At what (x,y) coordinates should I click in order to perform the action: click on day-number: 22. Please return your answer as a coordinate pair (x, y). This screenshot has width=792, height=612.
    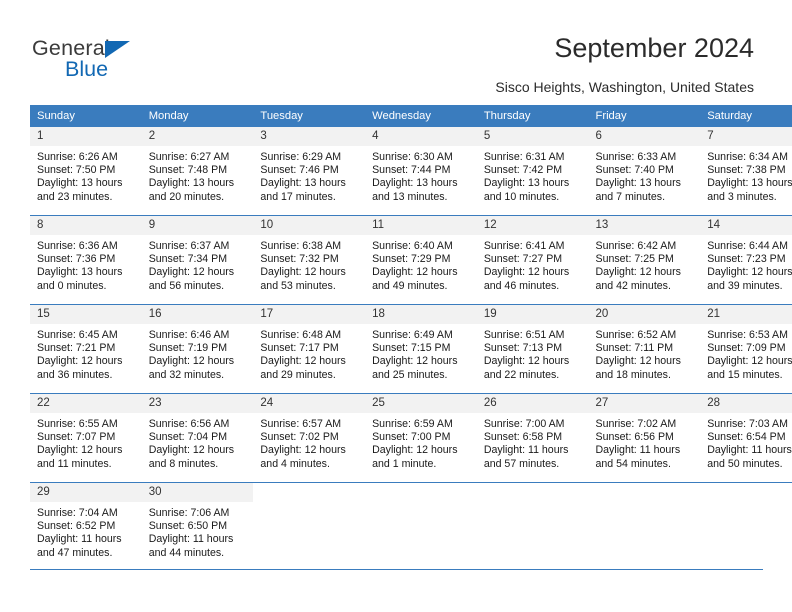
    Looking at the image, I should click on (86, 403).